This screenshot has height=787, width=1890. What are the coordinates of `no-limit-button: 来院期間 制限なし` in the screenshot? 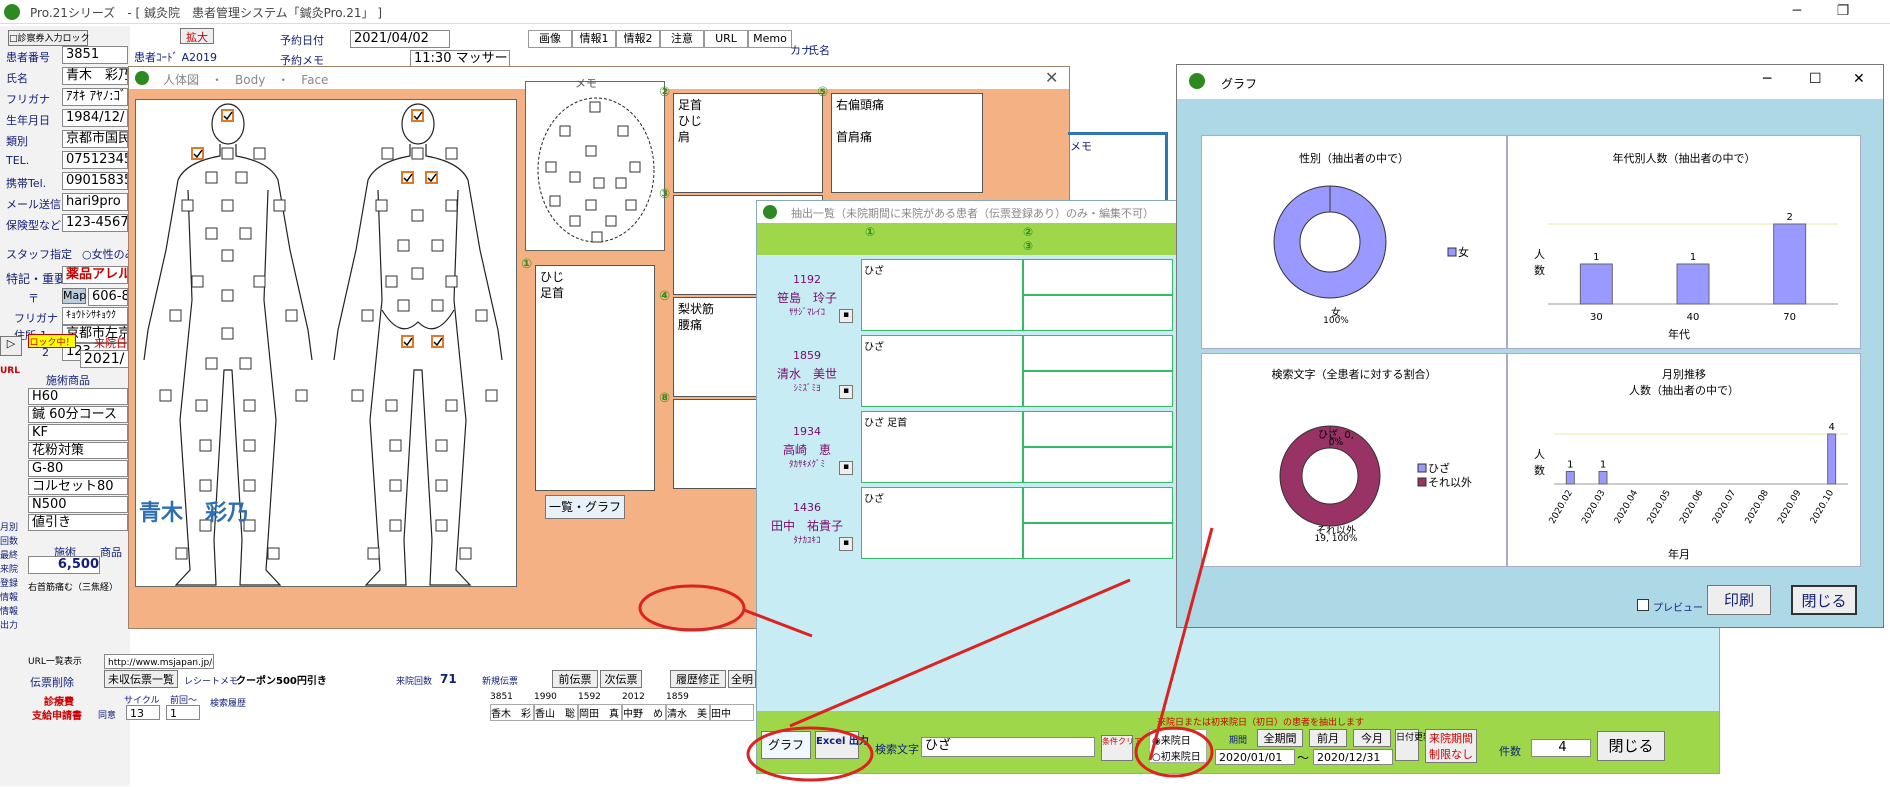 It's located at (1451, 746).